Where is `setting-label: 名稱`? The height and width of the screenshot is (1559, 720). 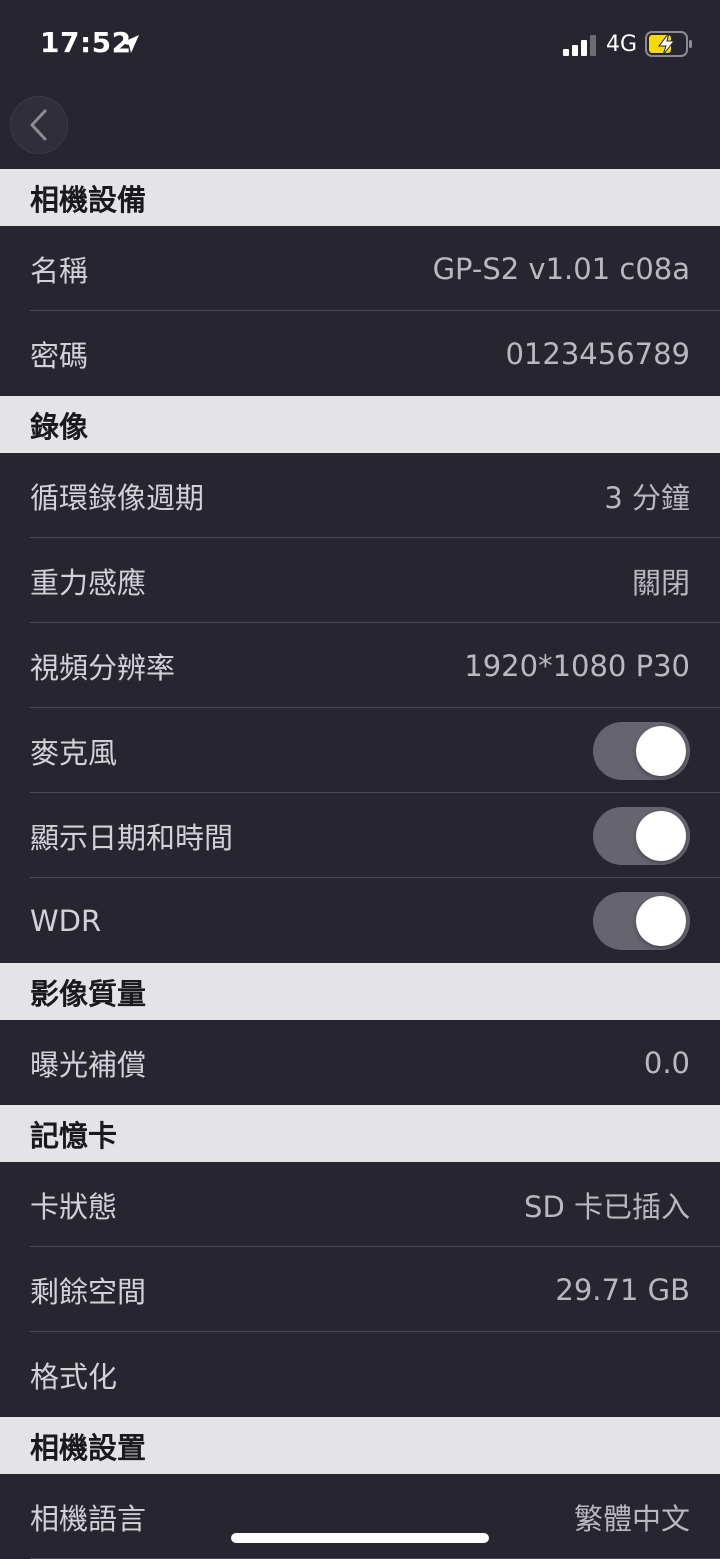 setting-label: 名稱 is located at coordinates (59, 270).